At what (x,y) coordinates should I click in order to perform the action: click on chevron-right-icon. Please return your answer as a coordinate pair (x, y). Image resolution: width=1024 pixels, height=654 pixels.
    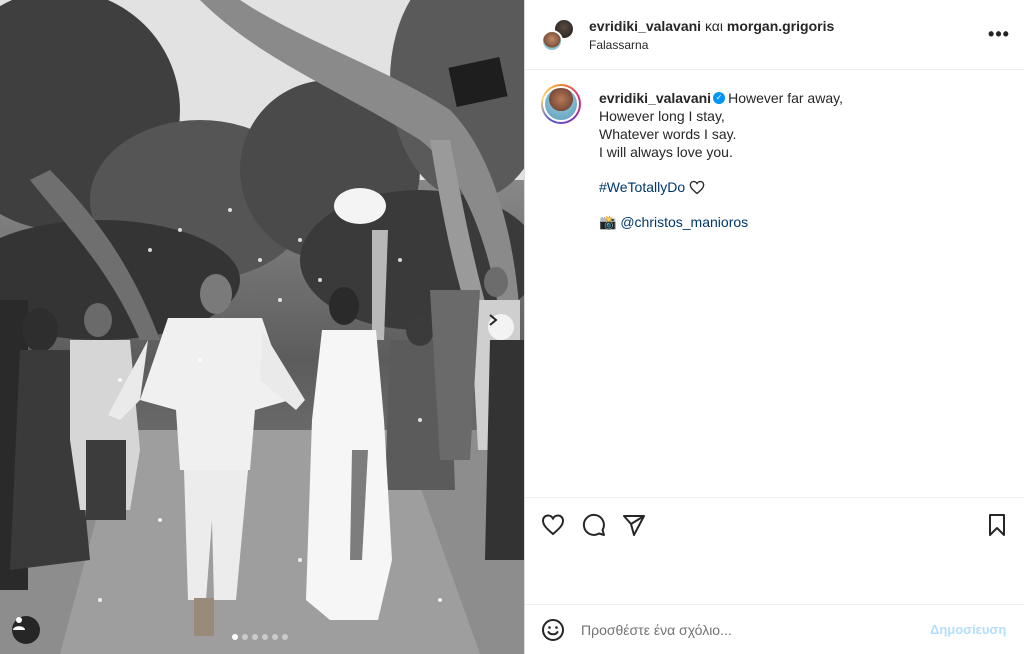
    Looking at the image, I should click on (493, 320).